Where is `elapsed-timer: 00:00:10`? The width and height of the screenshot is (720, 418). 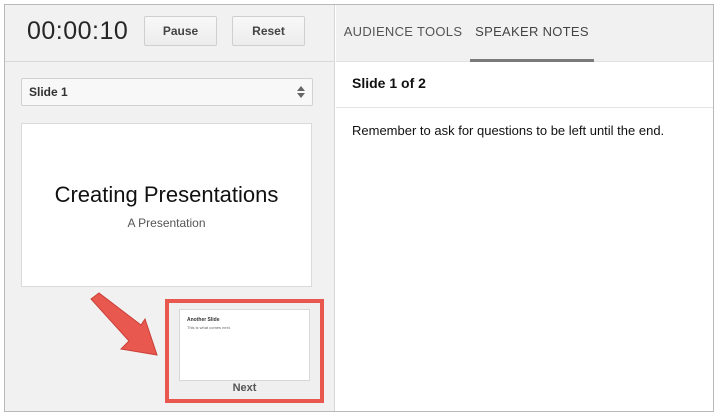
elapsed-timer: 00:00:10 is located at coordinates (78, 31).